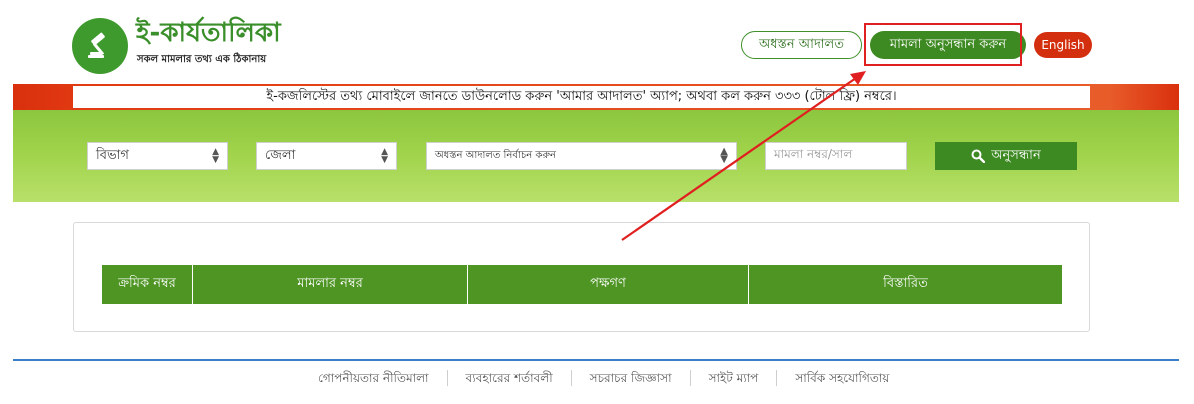 The height and width of the screenshot is (404, 1194). Describe the element at coordinates (326, 156) in the screenshot. I see `district-select: জেলা ▲ ▼` at that location.